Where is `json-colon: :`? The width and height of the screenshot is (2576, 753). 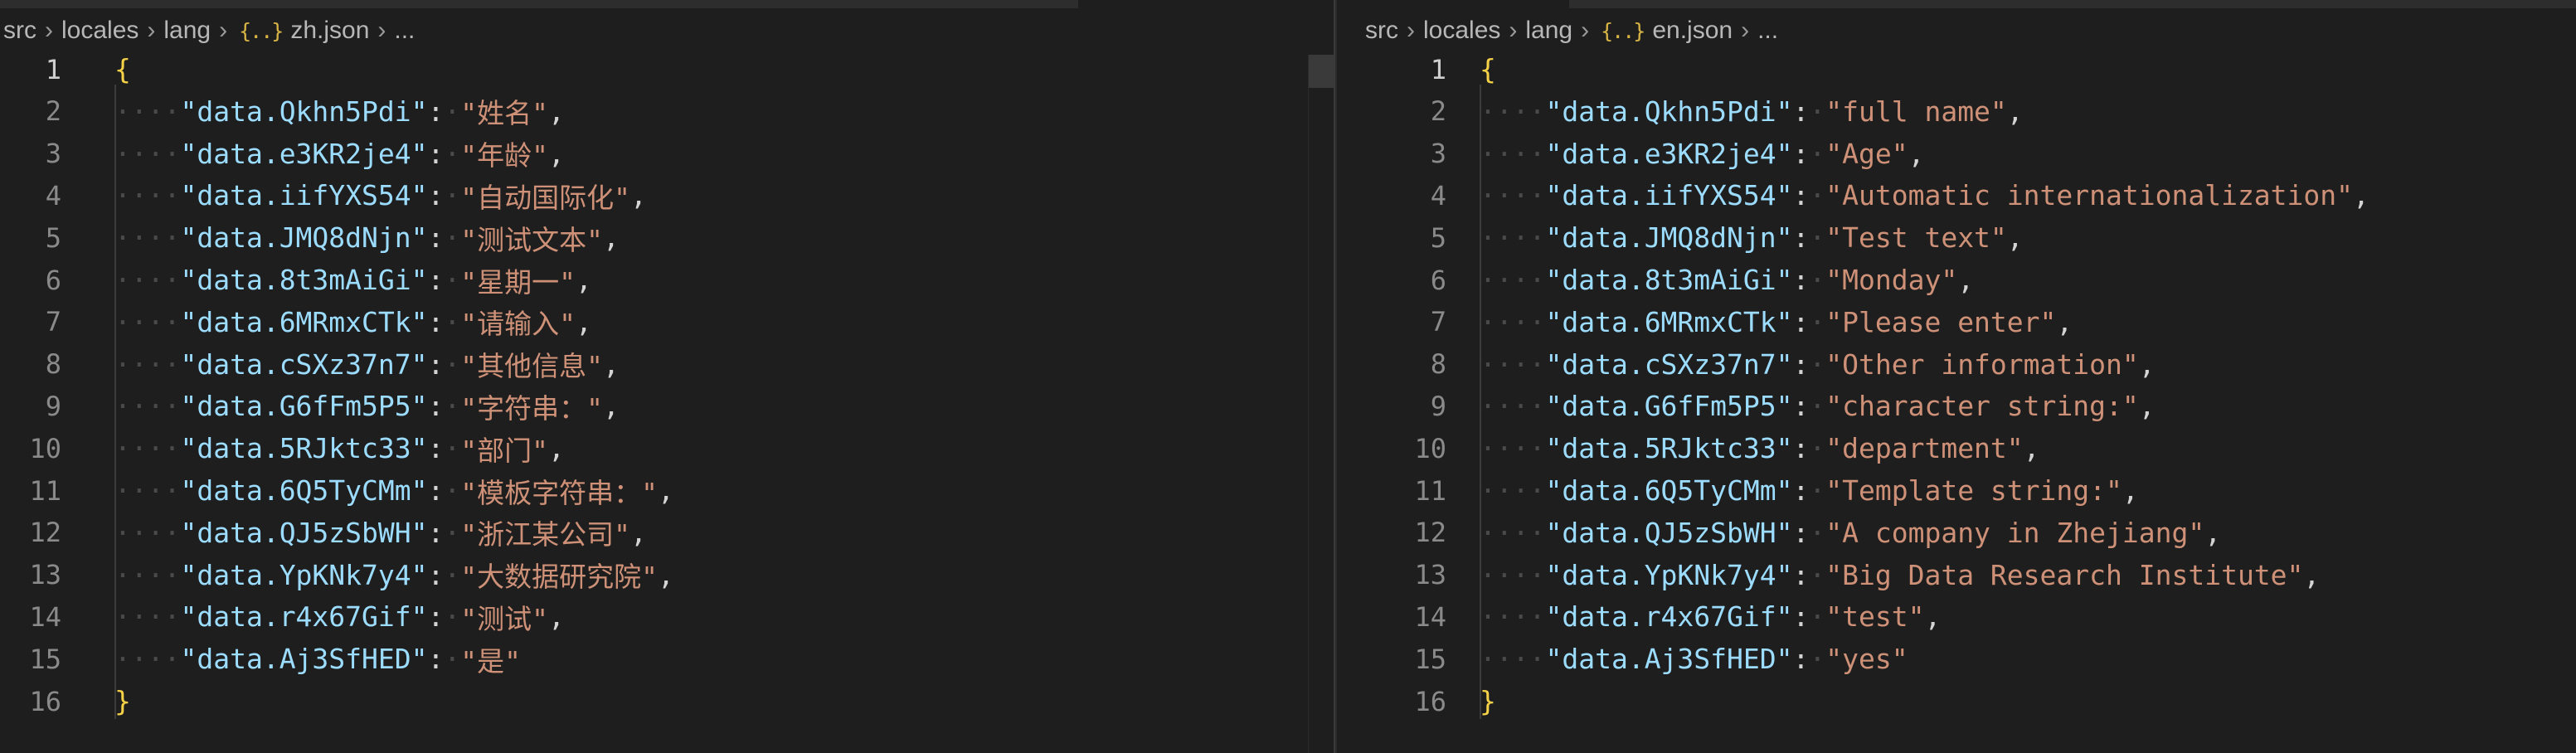 json-colon: : is located at coordinates (436, 238).